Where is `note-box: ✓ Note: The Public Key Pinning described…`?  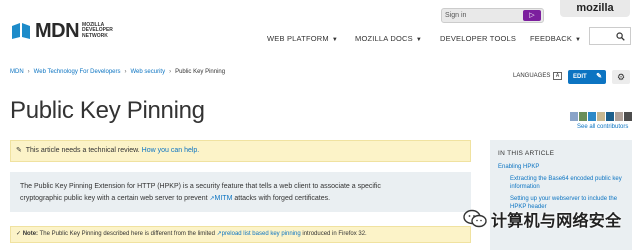 note-box: ✓ Note: The Public Key Pinning described… is located at coordinates (240, 234).